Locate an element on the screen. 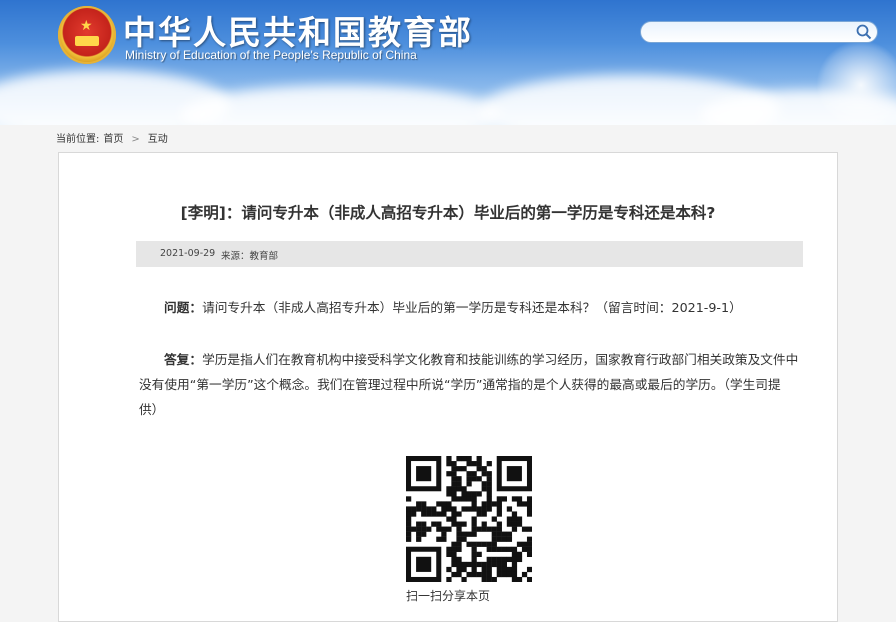 The width and height of the screenshot is (896, 622). breadcrumb-interaction-link: 互动 is located at coordinates (158, 139).